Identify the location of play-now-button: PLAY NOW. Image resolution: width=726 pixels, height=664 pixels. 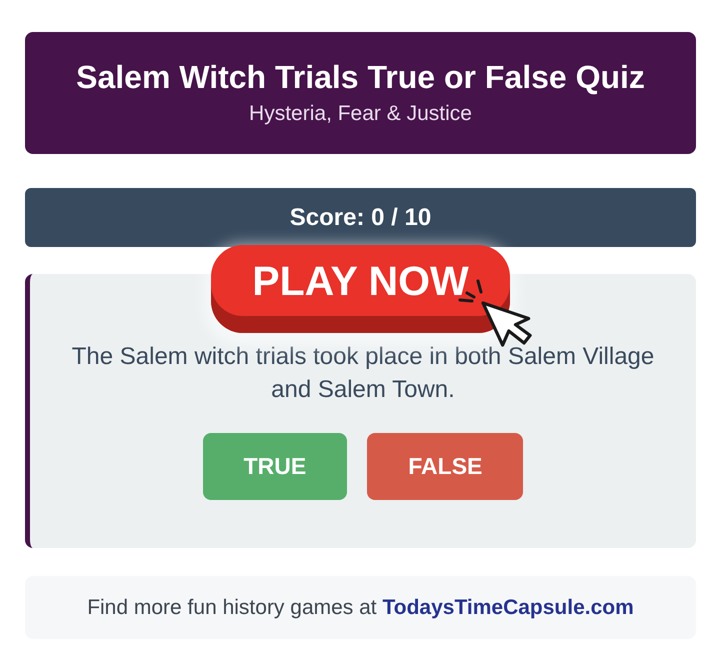
(360, 289).